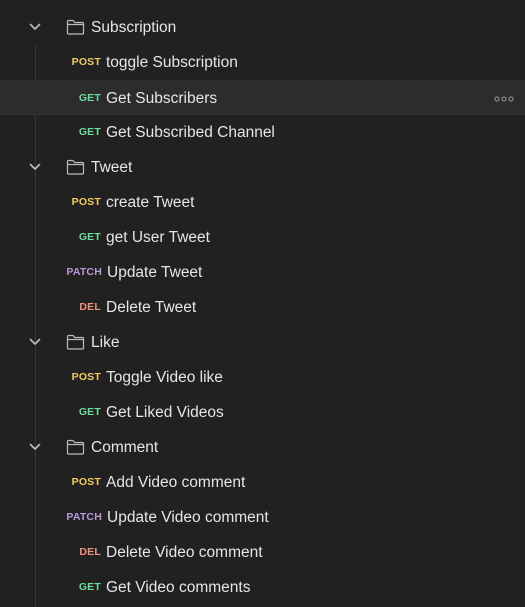 This screenshot has height=607, width=525. I want to click on request-label: get User Tweet, so click(158, 237).